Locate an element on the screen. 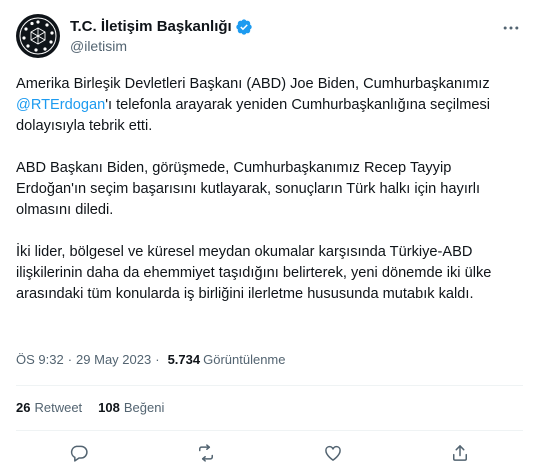 The width and height of the screenshot is (539, 475). retweets-count: 26 is located at coordinates (23, 407).